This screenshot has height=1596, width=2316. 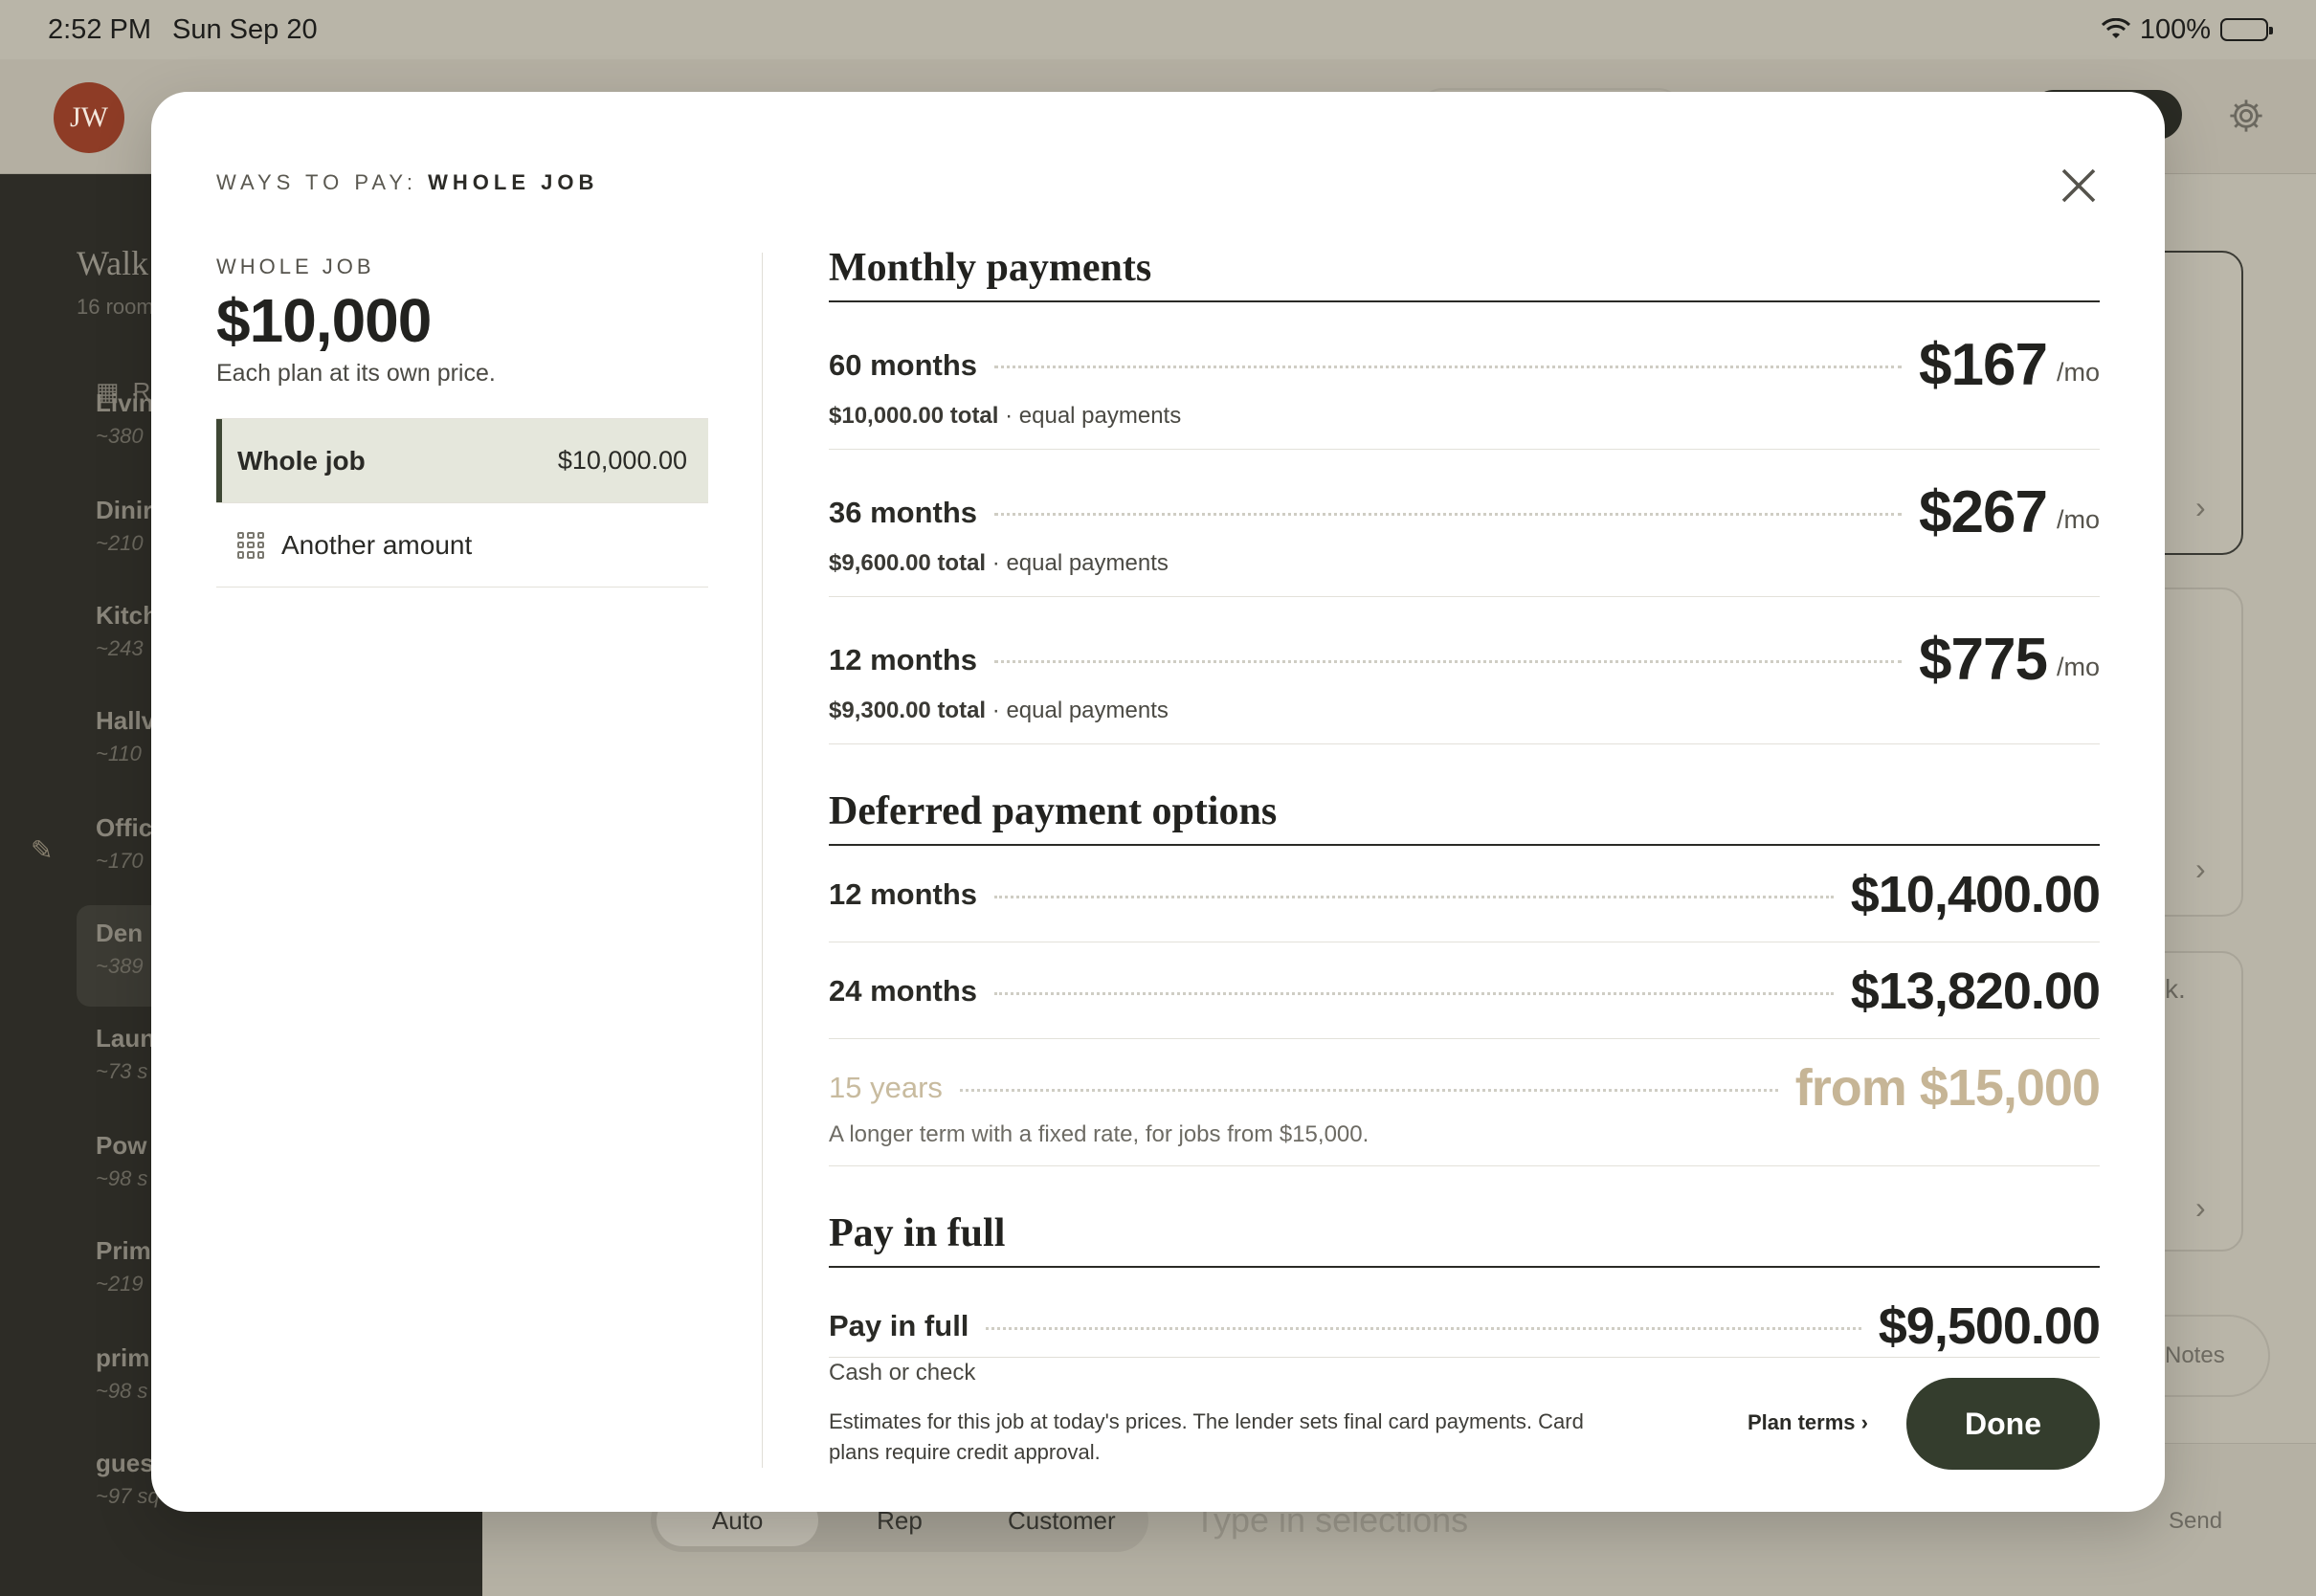 I want to click on plan-total: $9,600.00 total, so click(x=908, y=563).